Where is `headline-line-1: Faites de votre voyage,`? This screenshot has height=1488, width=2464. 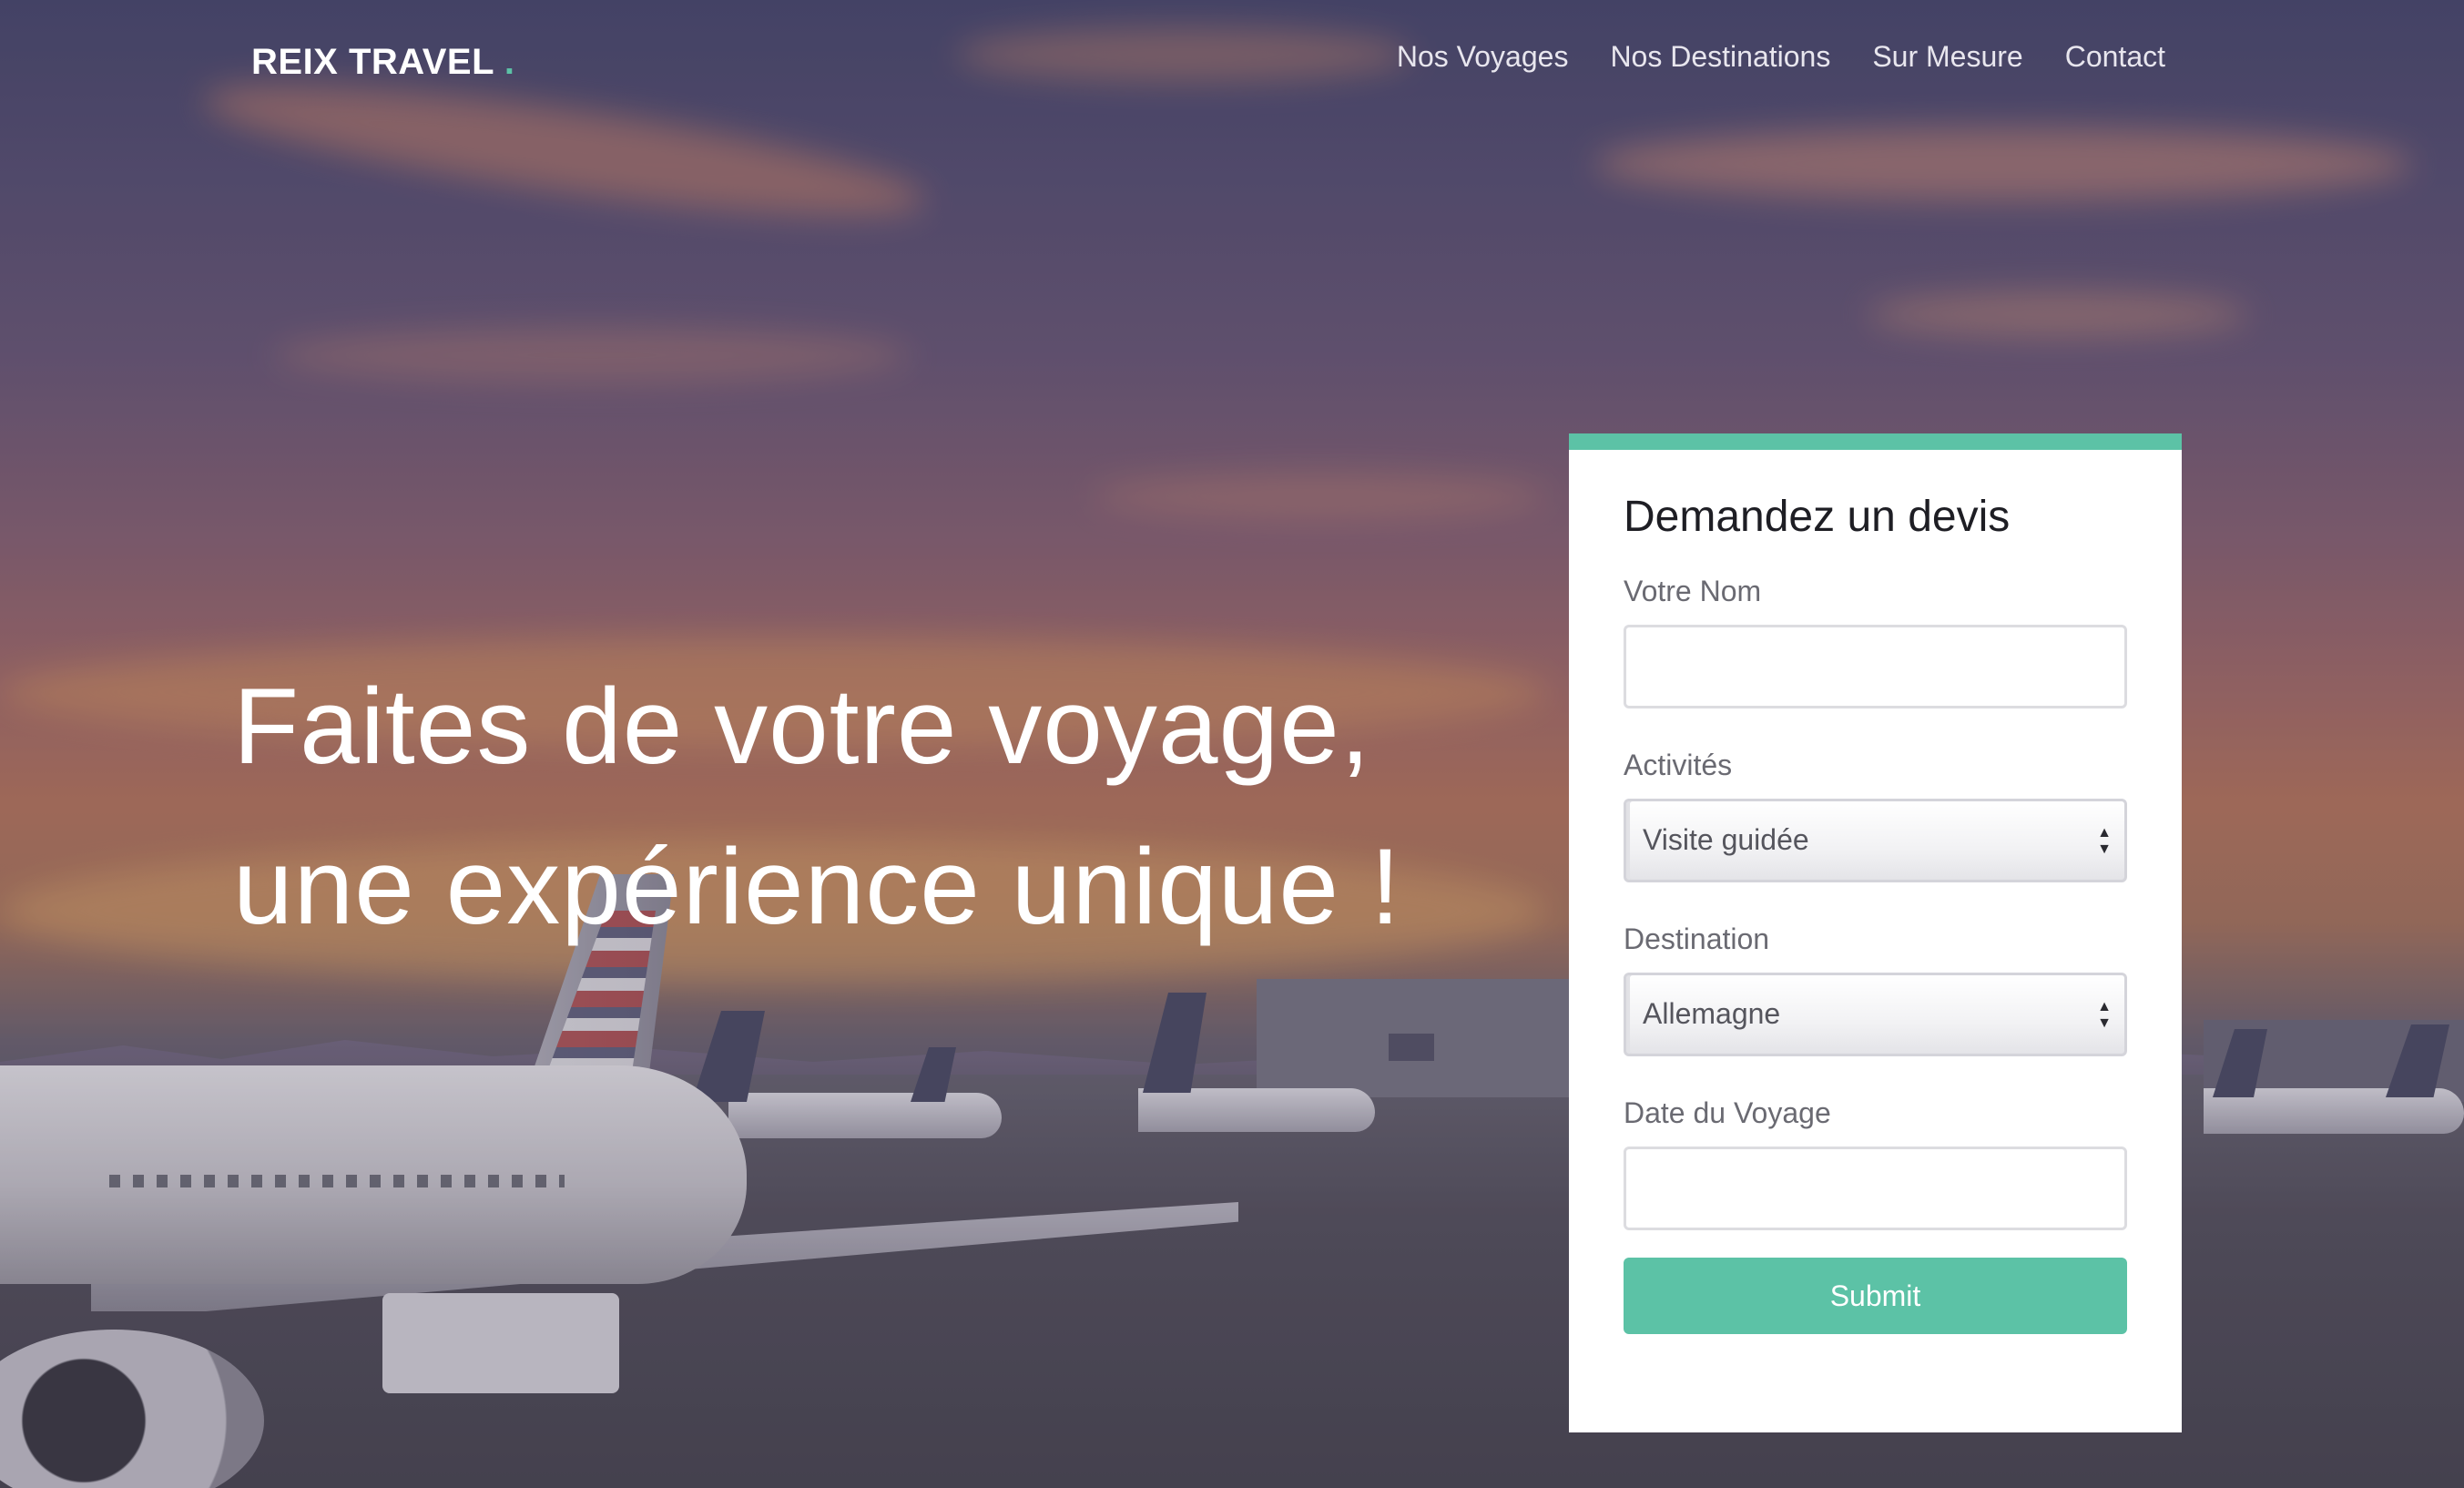 headline-line-1: Faites de votre voyage, is located at coordinates (802, 727).